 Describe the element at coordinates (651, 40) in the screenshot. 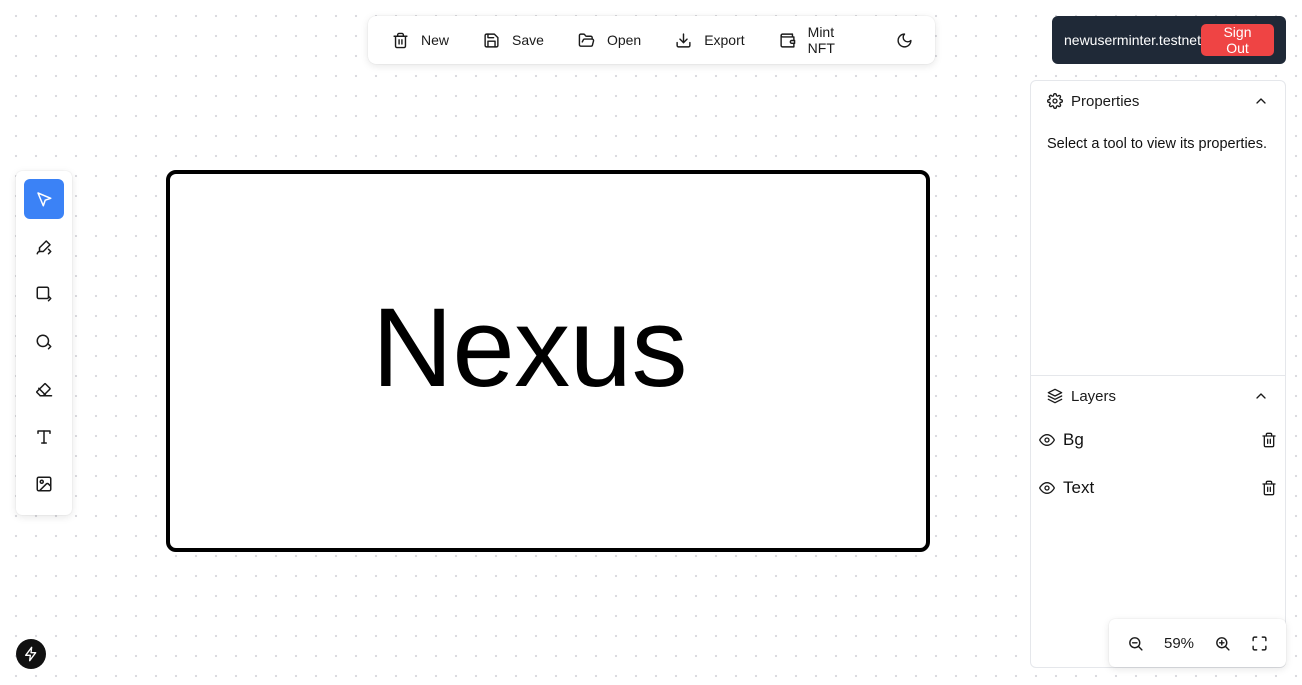

I see `main-toolbar: New Save Open Export Mint NFT` at that location.